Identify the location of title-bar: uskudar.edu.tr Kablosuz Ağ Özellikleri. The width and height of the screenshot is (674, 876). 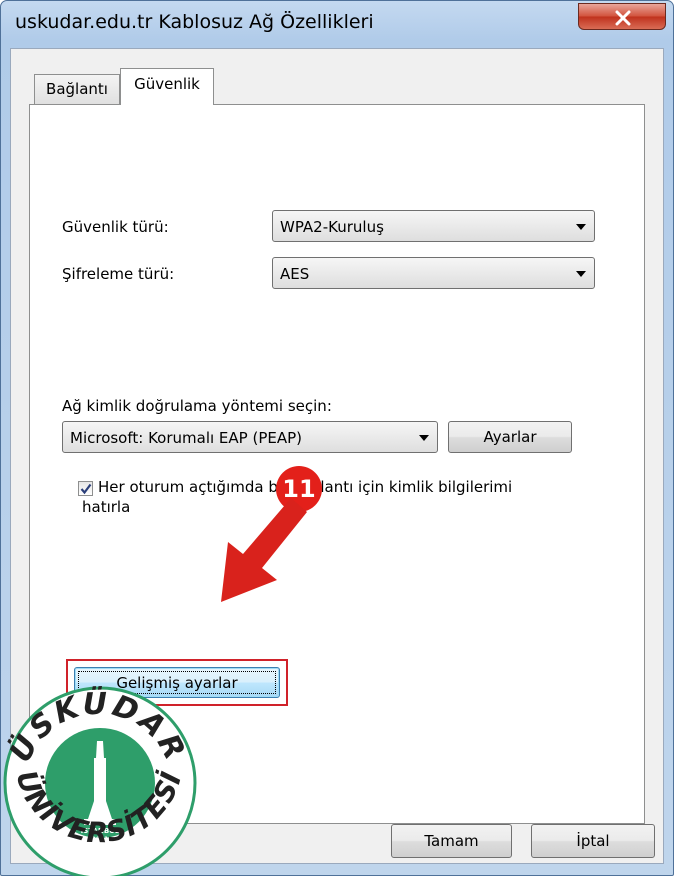
(337, 24).